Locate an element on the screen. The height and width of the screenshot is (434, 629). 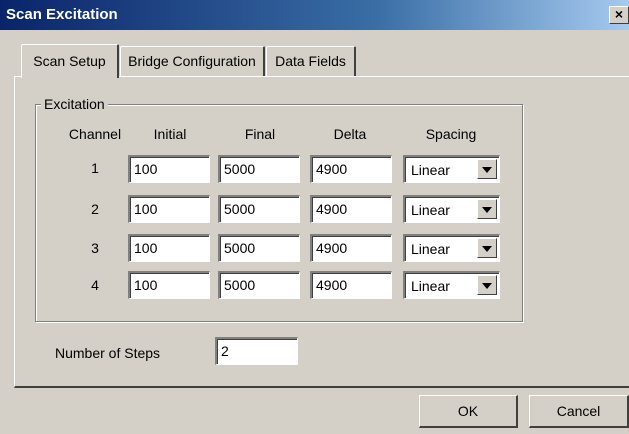
channel-label: 3 is located at coordinates (95, 248).